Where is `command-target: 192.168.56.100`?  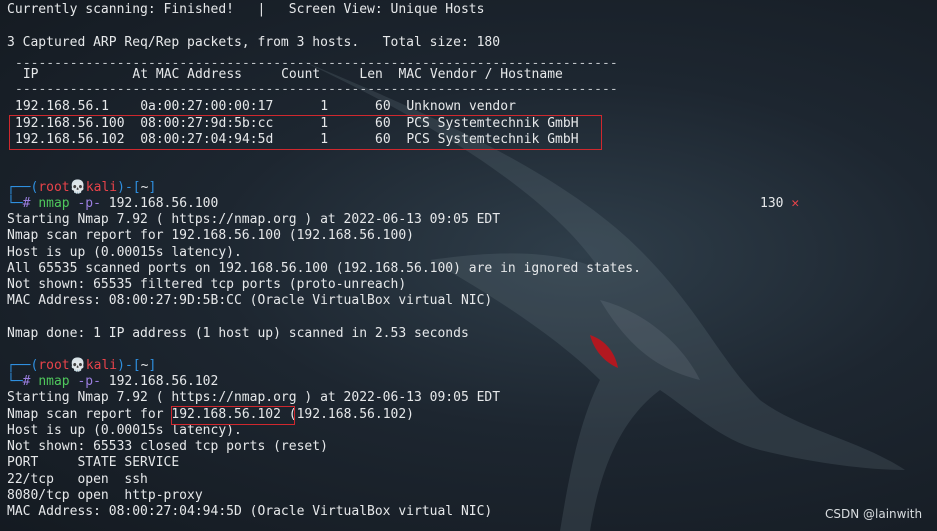 command-target: 192.168.56.100 is located at coordinates (163, 203).